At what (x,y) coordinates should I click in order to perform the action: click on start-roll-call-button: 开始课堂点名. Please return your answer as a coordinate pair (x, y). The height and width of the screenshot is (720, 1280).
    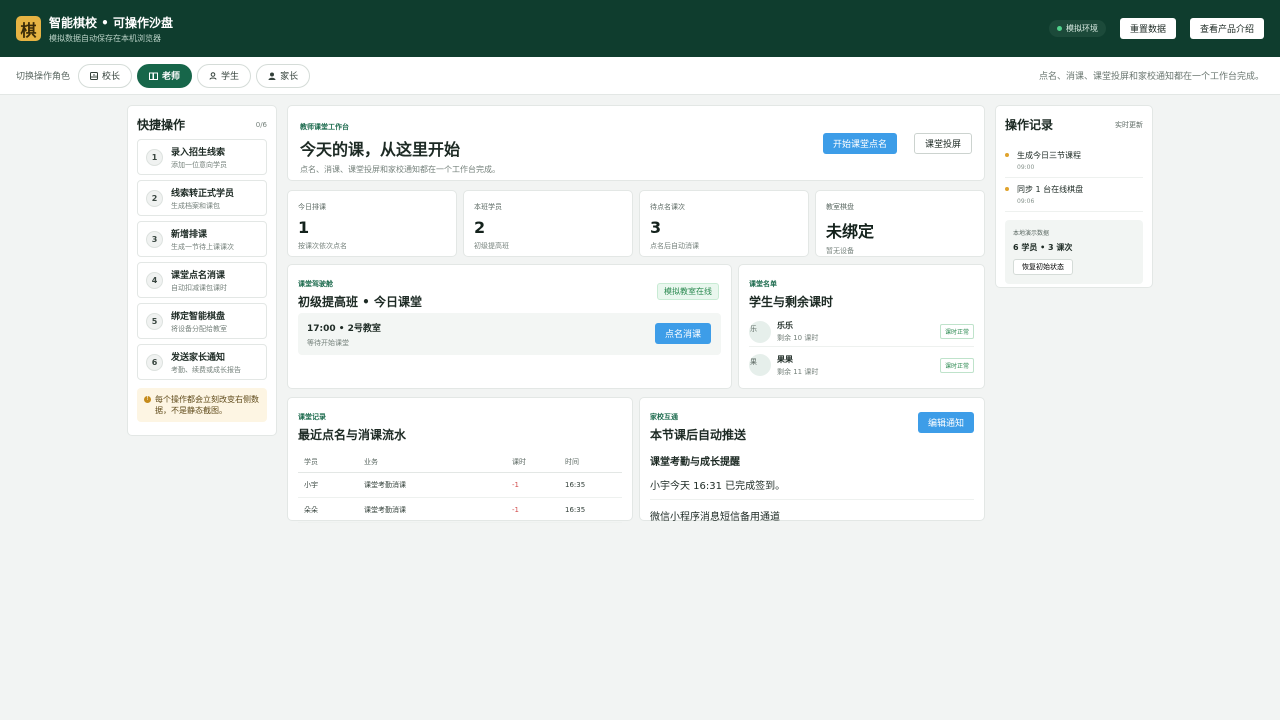
    Looking at the image, I should click on (860, 143).